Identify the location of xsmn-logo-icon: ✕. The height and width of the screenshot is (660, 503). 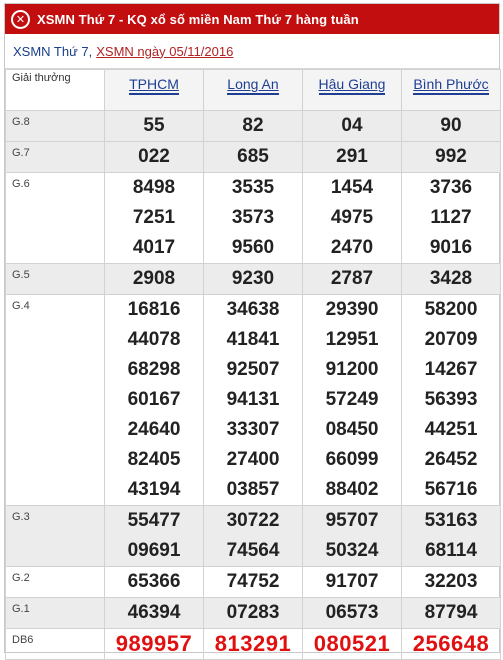
(20, 19).